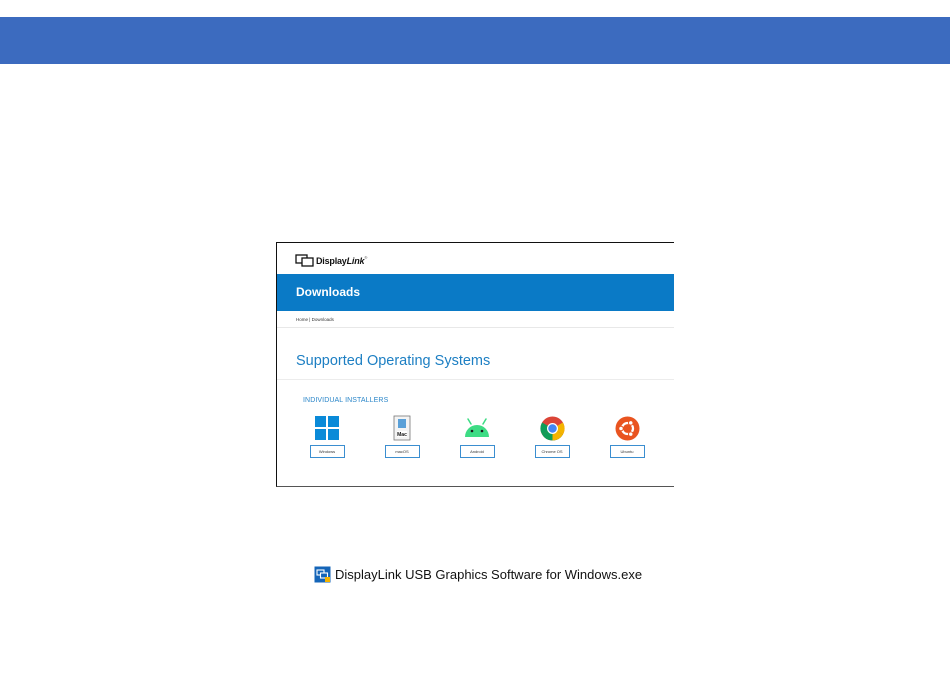 The image size is (950, 691). I want to click on trademark-symbol: ®, so click(366, 257).